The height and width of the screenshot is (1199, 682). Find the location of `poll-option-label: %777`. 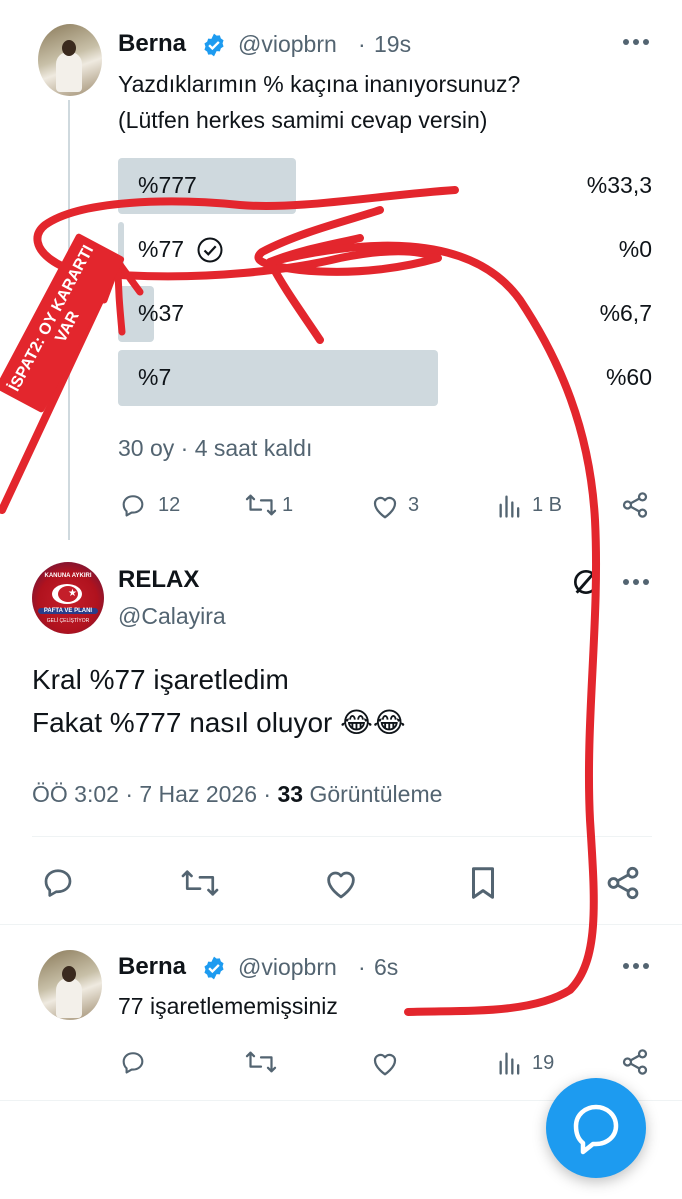

poll-option-label: %777 is located at coordinates (167, 185).